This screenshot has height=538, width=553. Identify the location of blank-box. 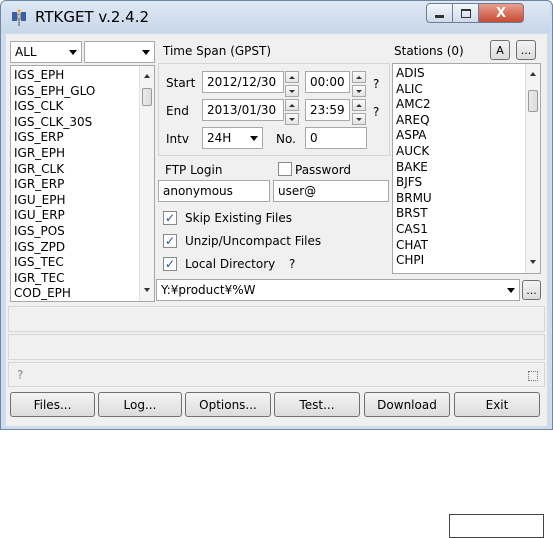
(496, 526).